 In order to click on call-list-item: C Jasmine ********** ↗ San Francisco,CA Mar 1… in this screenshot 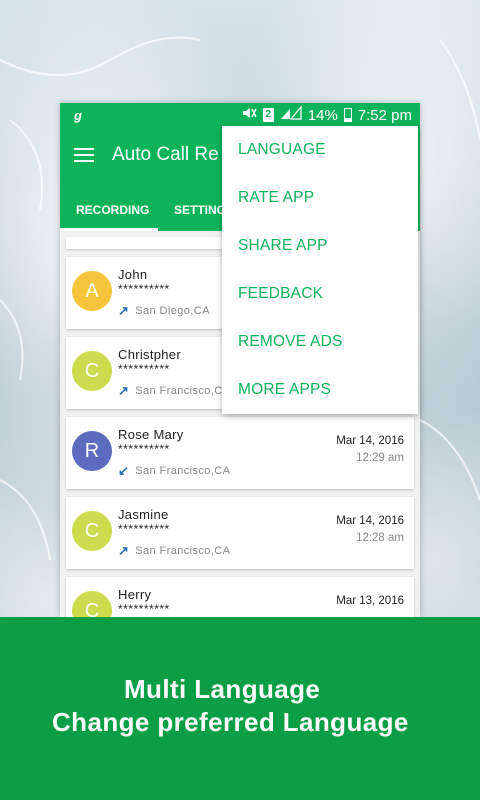, I will do `click(240, 533)`.